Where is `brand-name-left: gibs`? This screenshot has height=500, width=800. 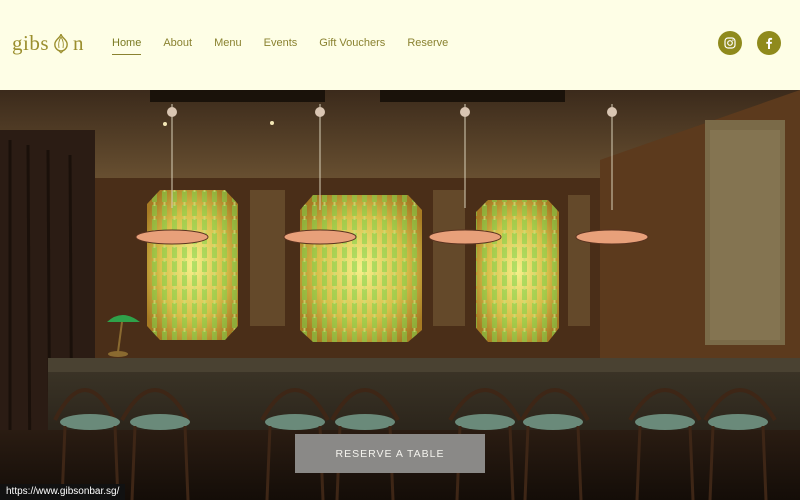 brand-name-left: gibs is located at coordinates (31, 42).